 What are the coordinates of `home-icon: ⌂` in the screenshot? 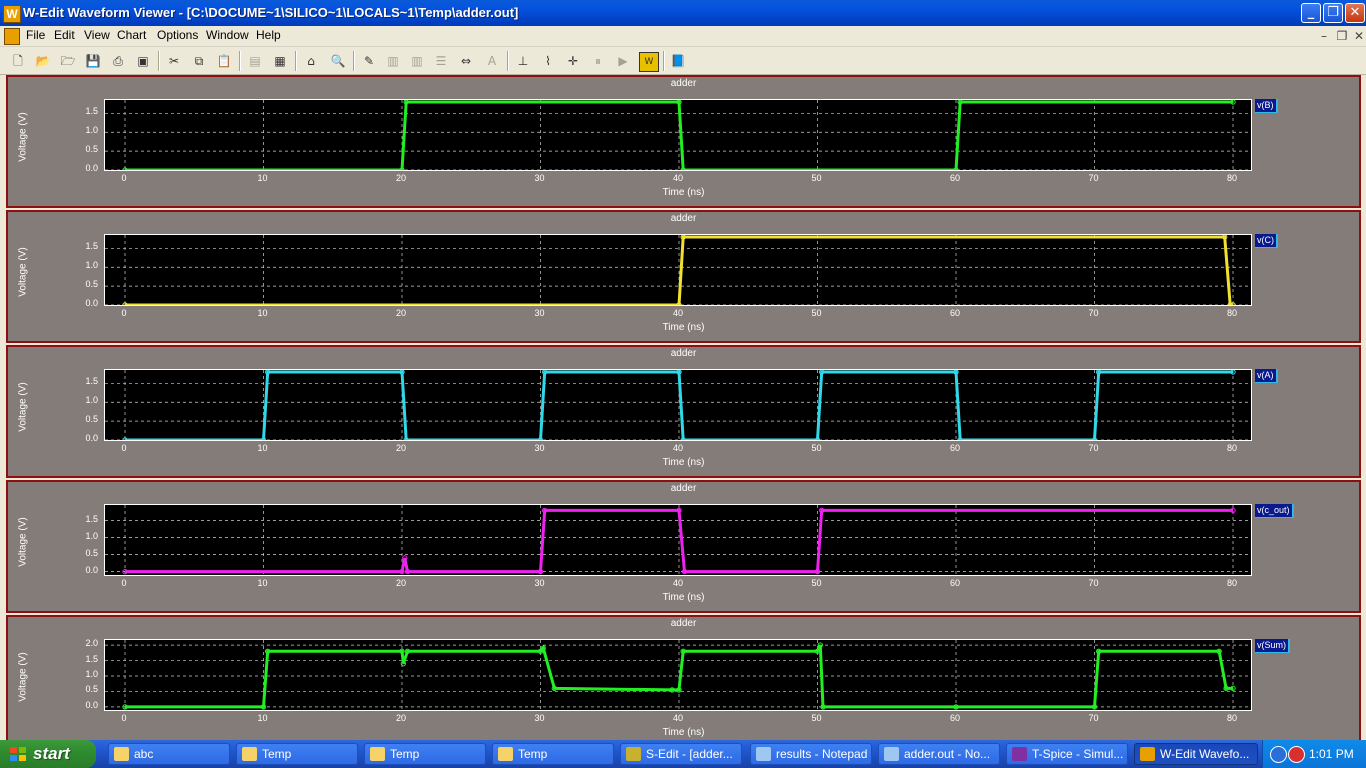 It's located at (311, 61).